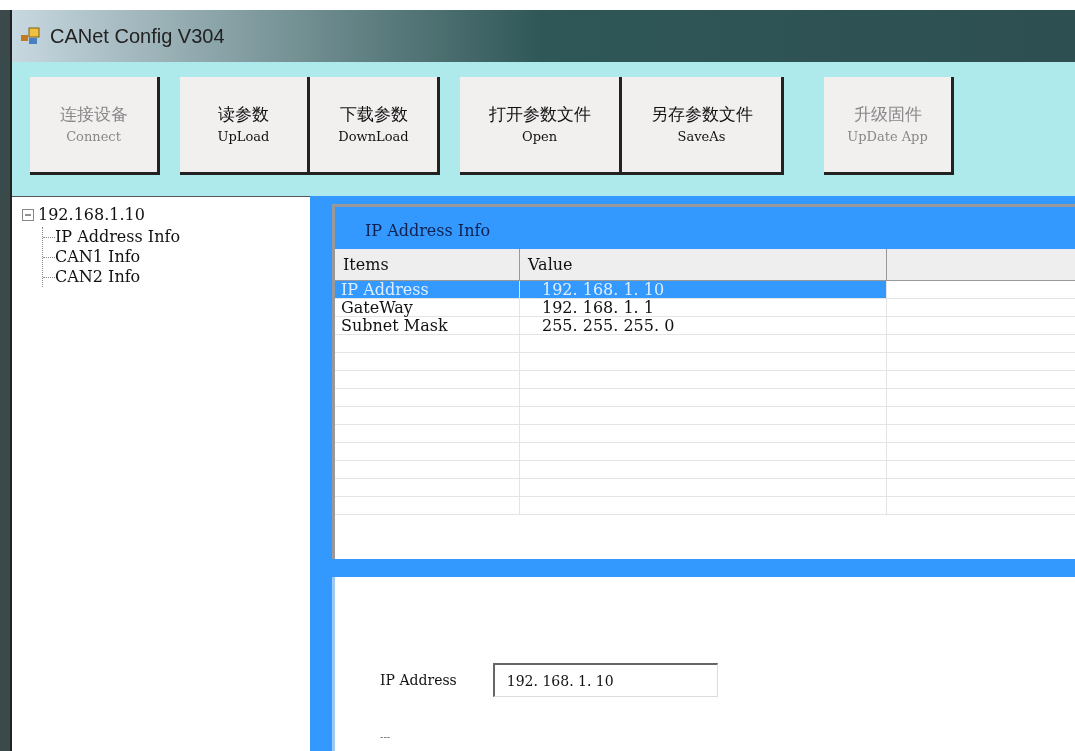  What do you see at coordinates (91, 215) in the screenshot?
I see `tree-item: 192.168.1.10` at bounding box center [91, 215].